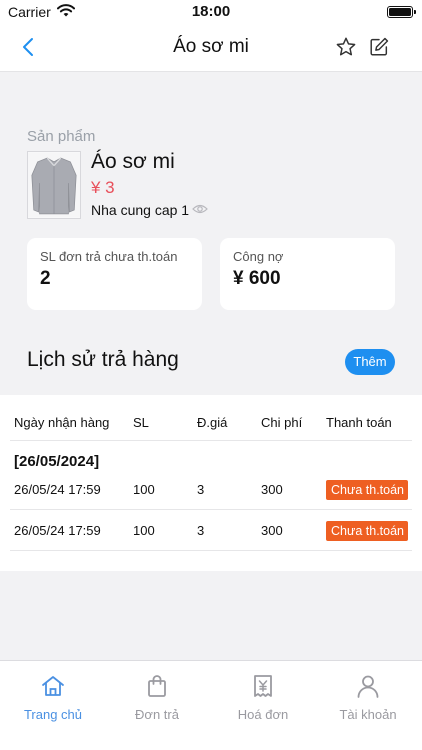 The image size is (422, 750). I want to click on product-price: ¥ 3, so click(103, 187).